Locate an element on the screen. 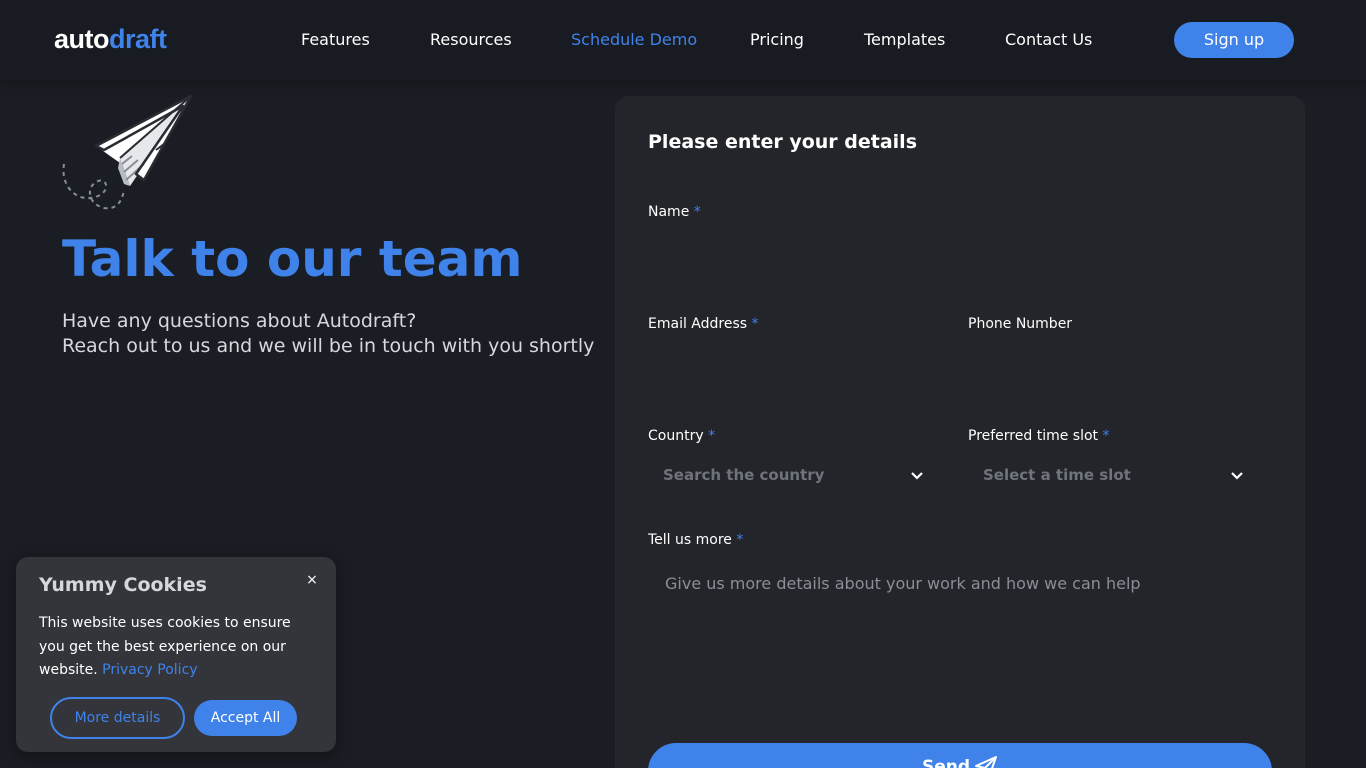 This screenshot has width=1366, height=768. country-select: Search the country is located at coordinates (786, 476).